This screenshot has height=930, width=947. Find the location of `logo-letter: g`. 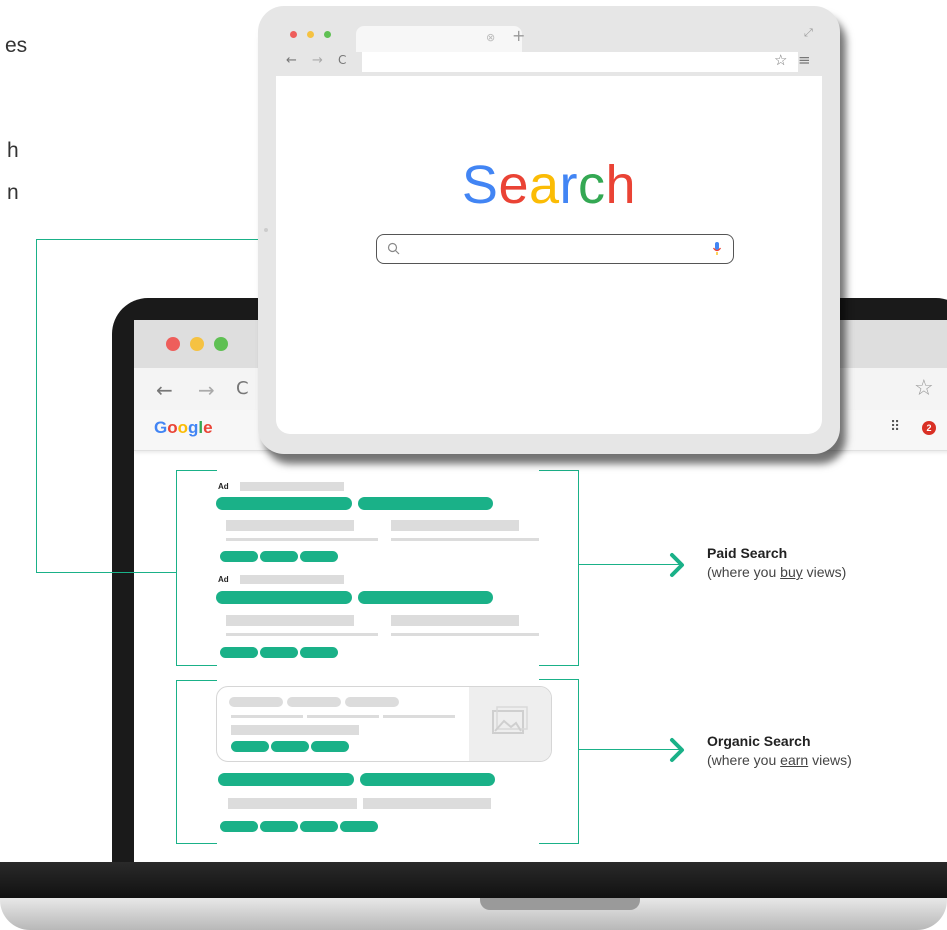

logo-letter: g is located at coordinates (193, 427).